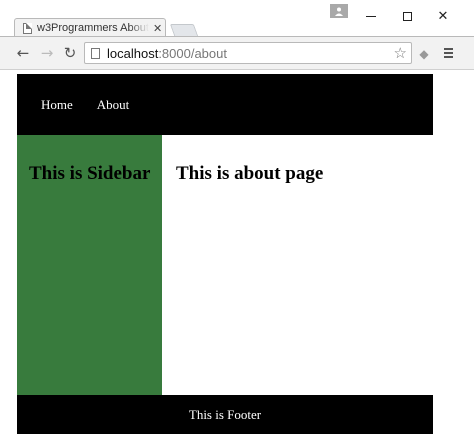 This screenshot has width=474, height=440. What do you see at coordinates (250, 173) in the screenshot?
I see `page-title: This is about page` at bounding box center [250, 173].